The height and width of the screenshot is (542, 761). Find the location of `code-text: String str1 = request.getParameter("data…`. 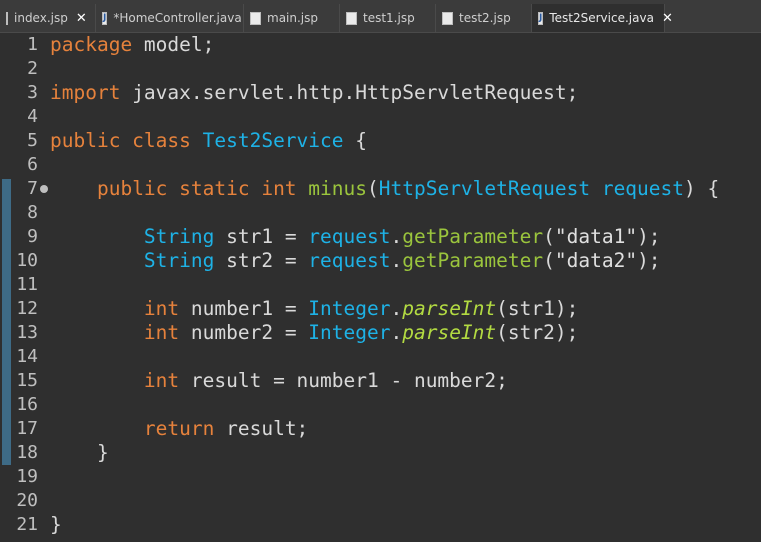

code-text: String str1 = request.getParameter("data… is located at coordinates (355, 237).